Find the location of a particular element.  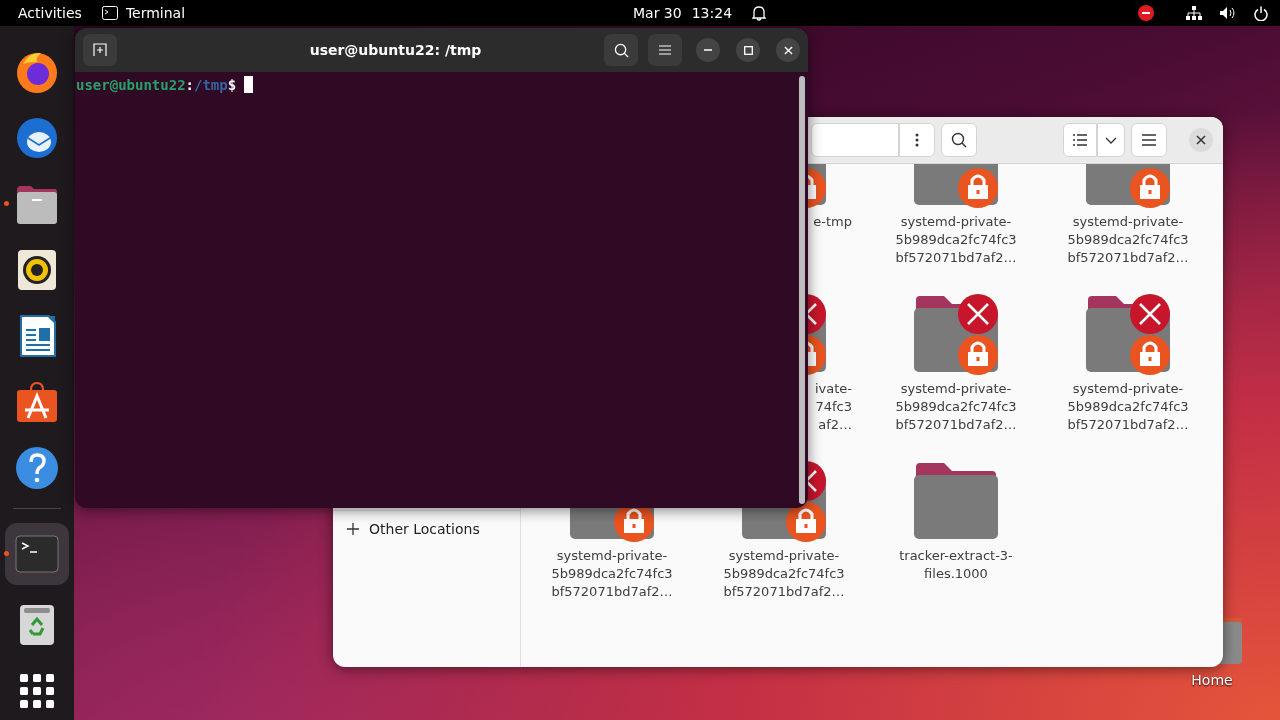

help-icon is located at coordinates (37, 468).